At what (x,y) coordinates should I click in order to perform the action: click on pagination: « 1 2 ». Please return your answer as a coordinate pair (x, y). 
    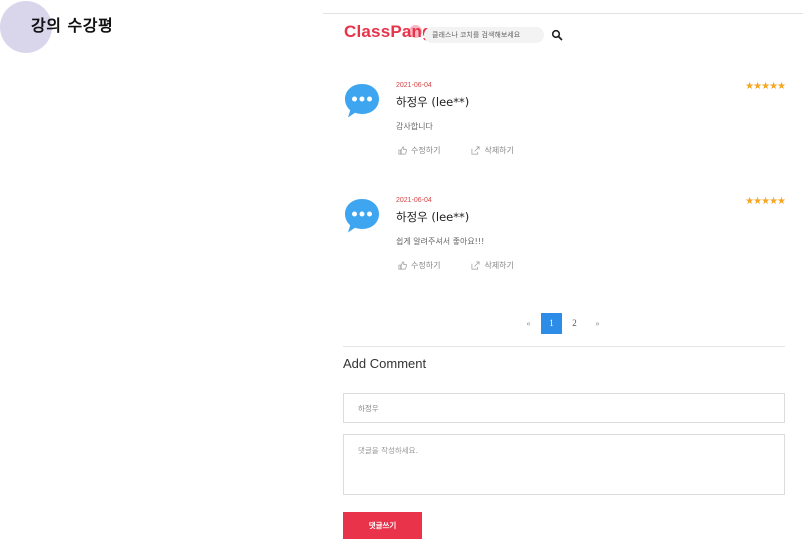
    Looking at the image, I should click on (564, 323).